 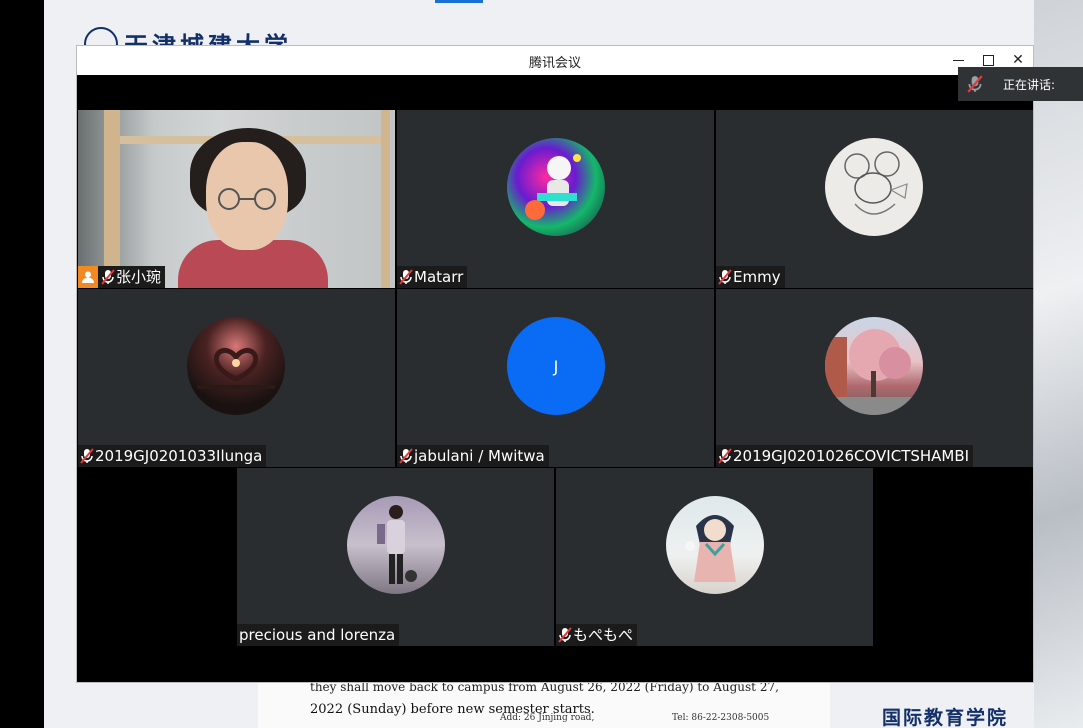 I want to click on video-person-glasses, so click(x=247, y=199).